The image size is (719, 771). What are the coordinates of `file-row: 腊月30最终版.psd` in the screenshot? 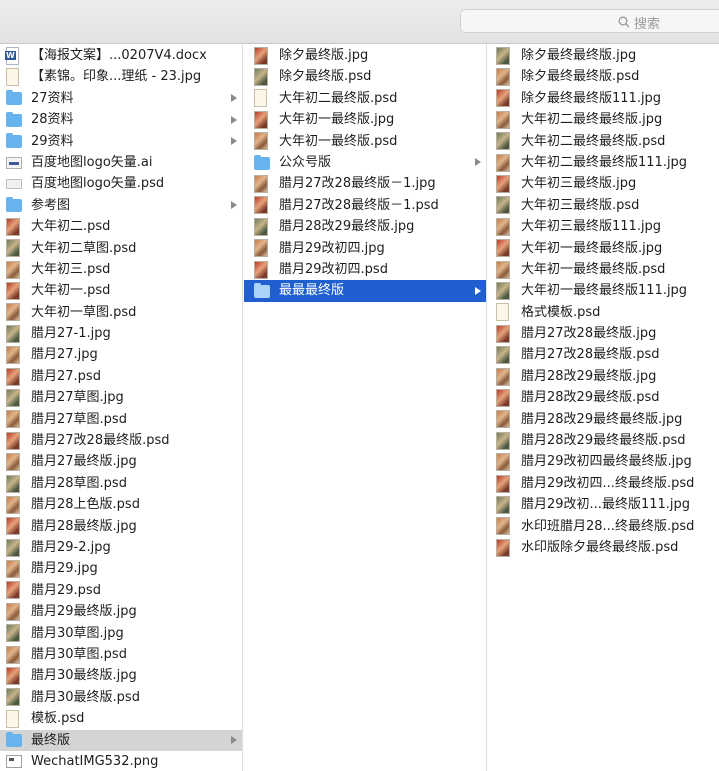 It's located at (121, 697).